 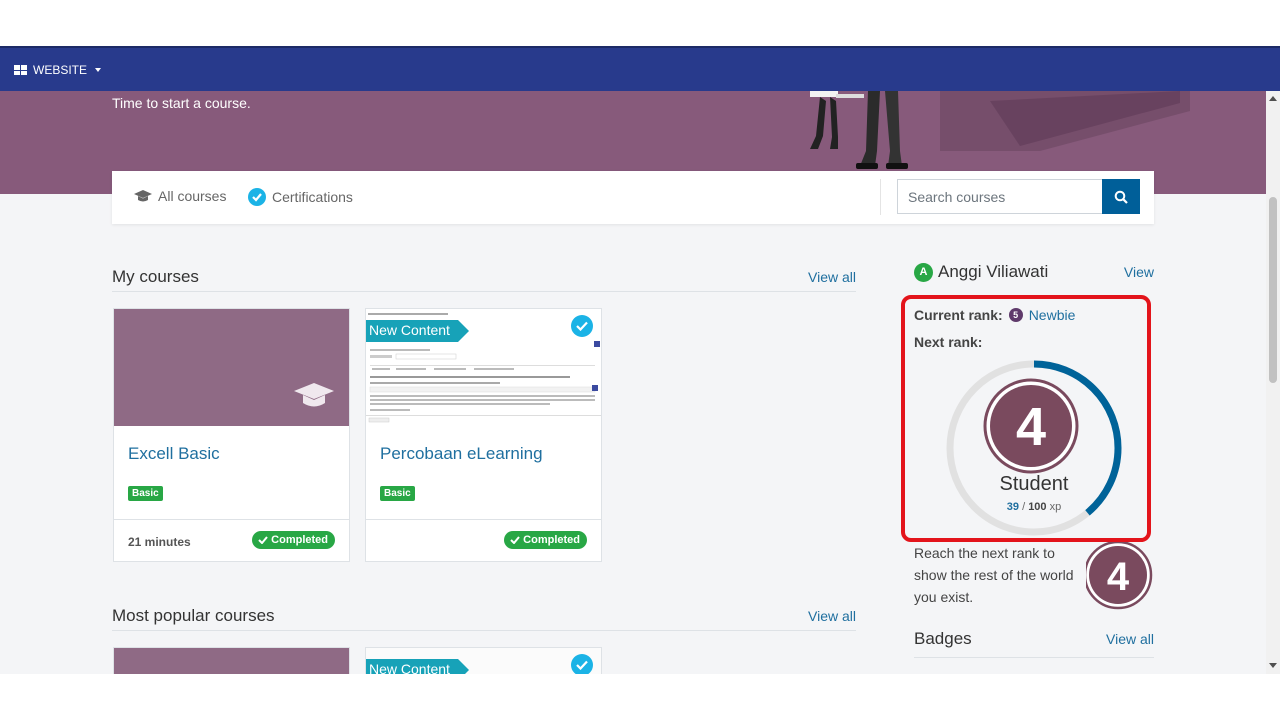 I want to click on hero-illustration, so click(x=1000, y=130).